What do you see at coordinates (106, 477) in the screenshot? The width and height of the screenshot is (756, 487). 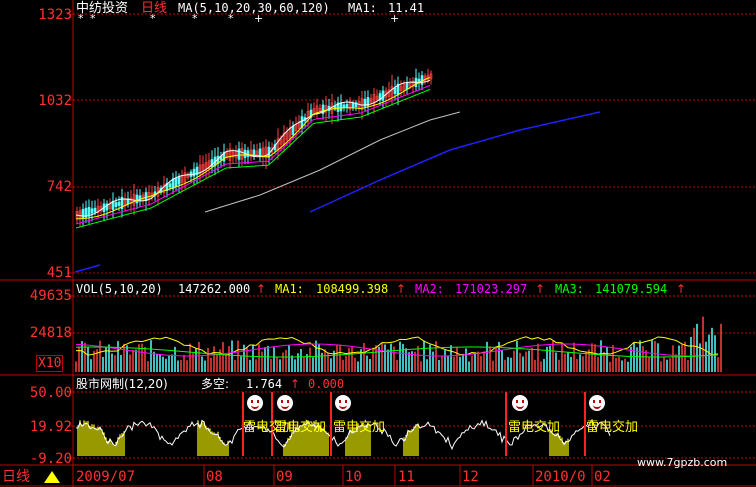 I see `date-label: 2009/07` at bounding box center [106, 477].